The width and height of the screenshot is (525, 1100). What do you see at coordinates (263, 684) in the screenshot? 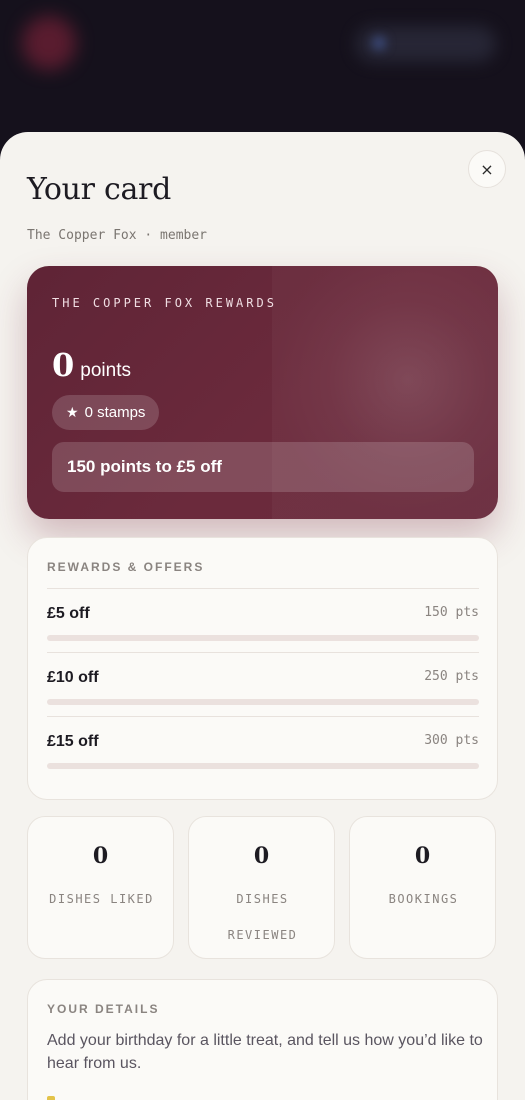
I see `reward-row: £10 off 250 pts` at bounding box center [263, 684].